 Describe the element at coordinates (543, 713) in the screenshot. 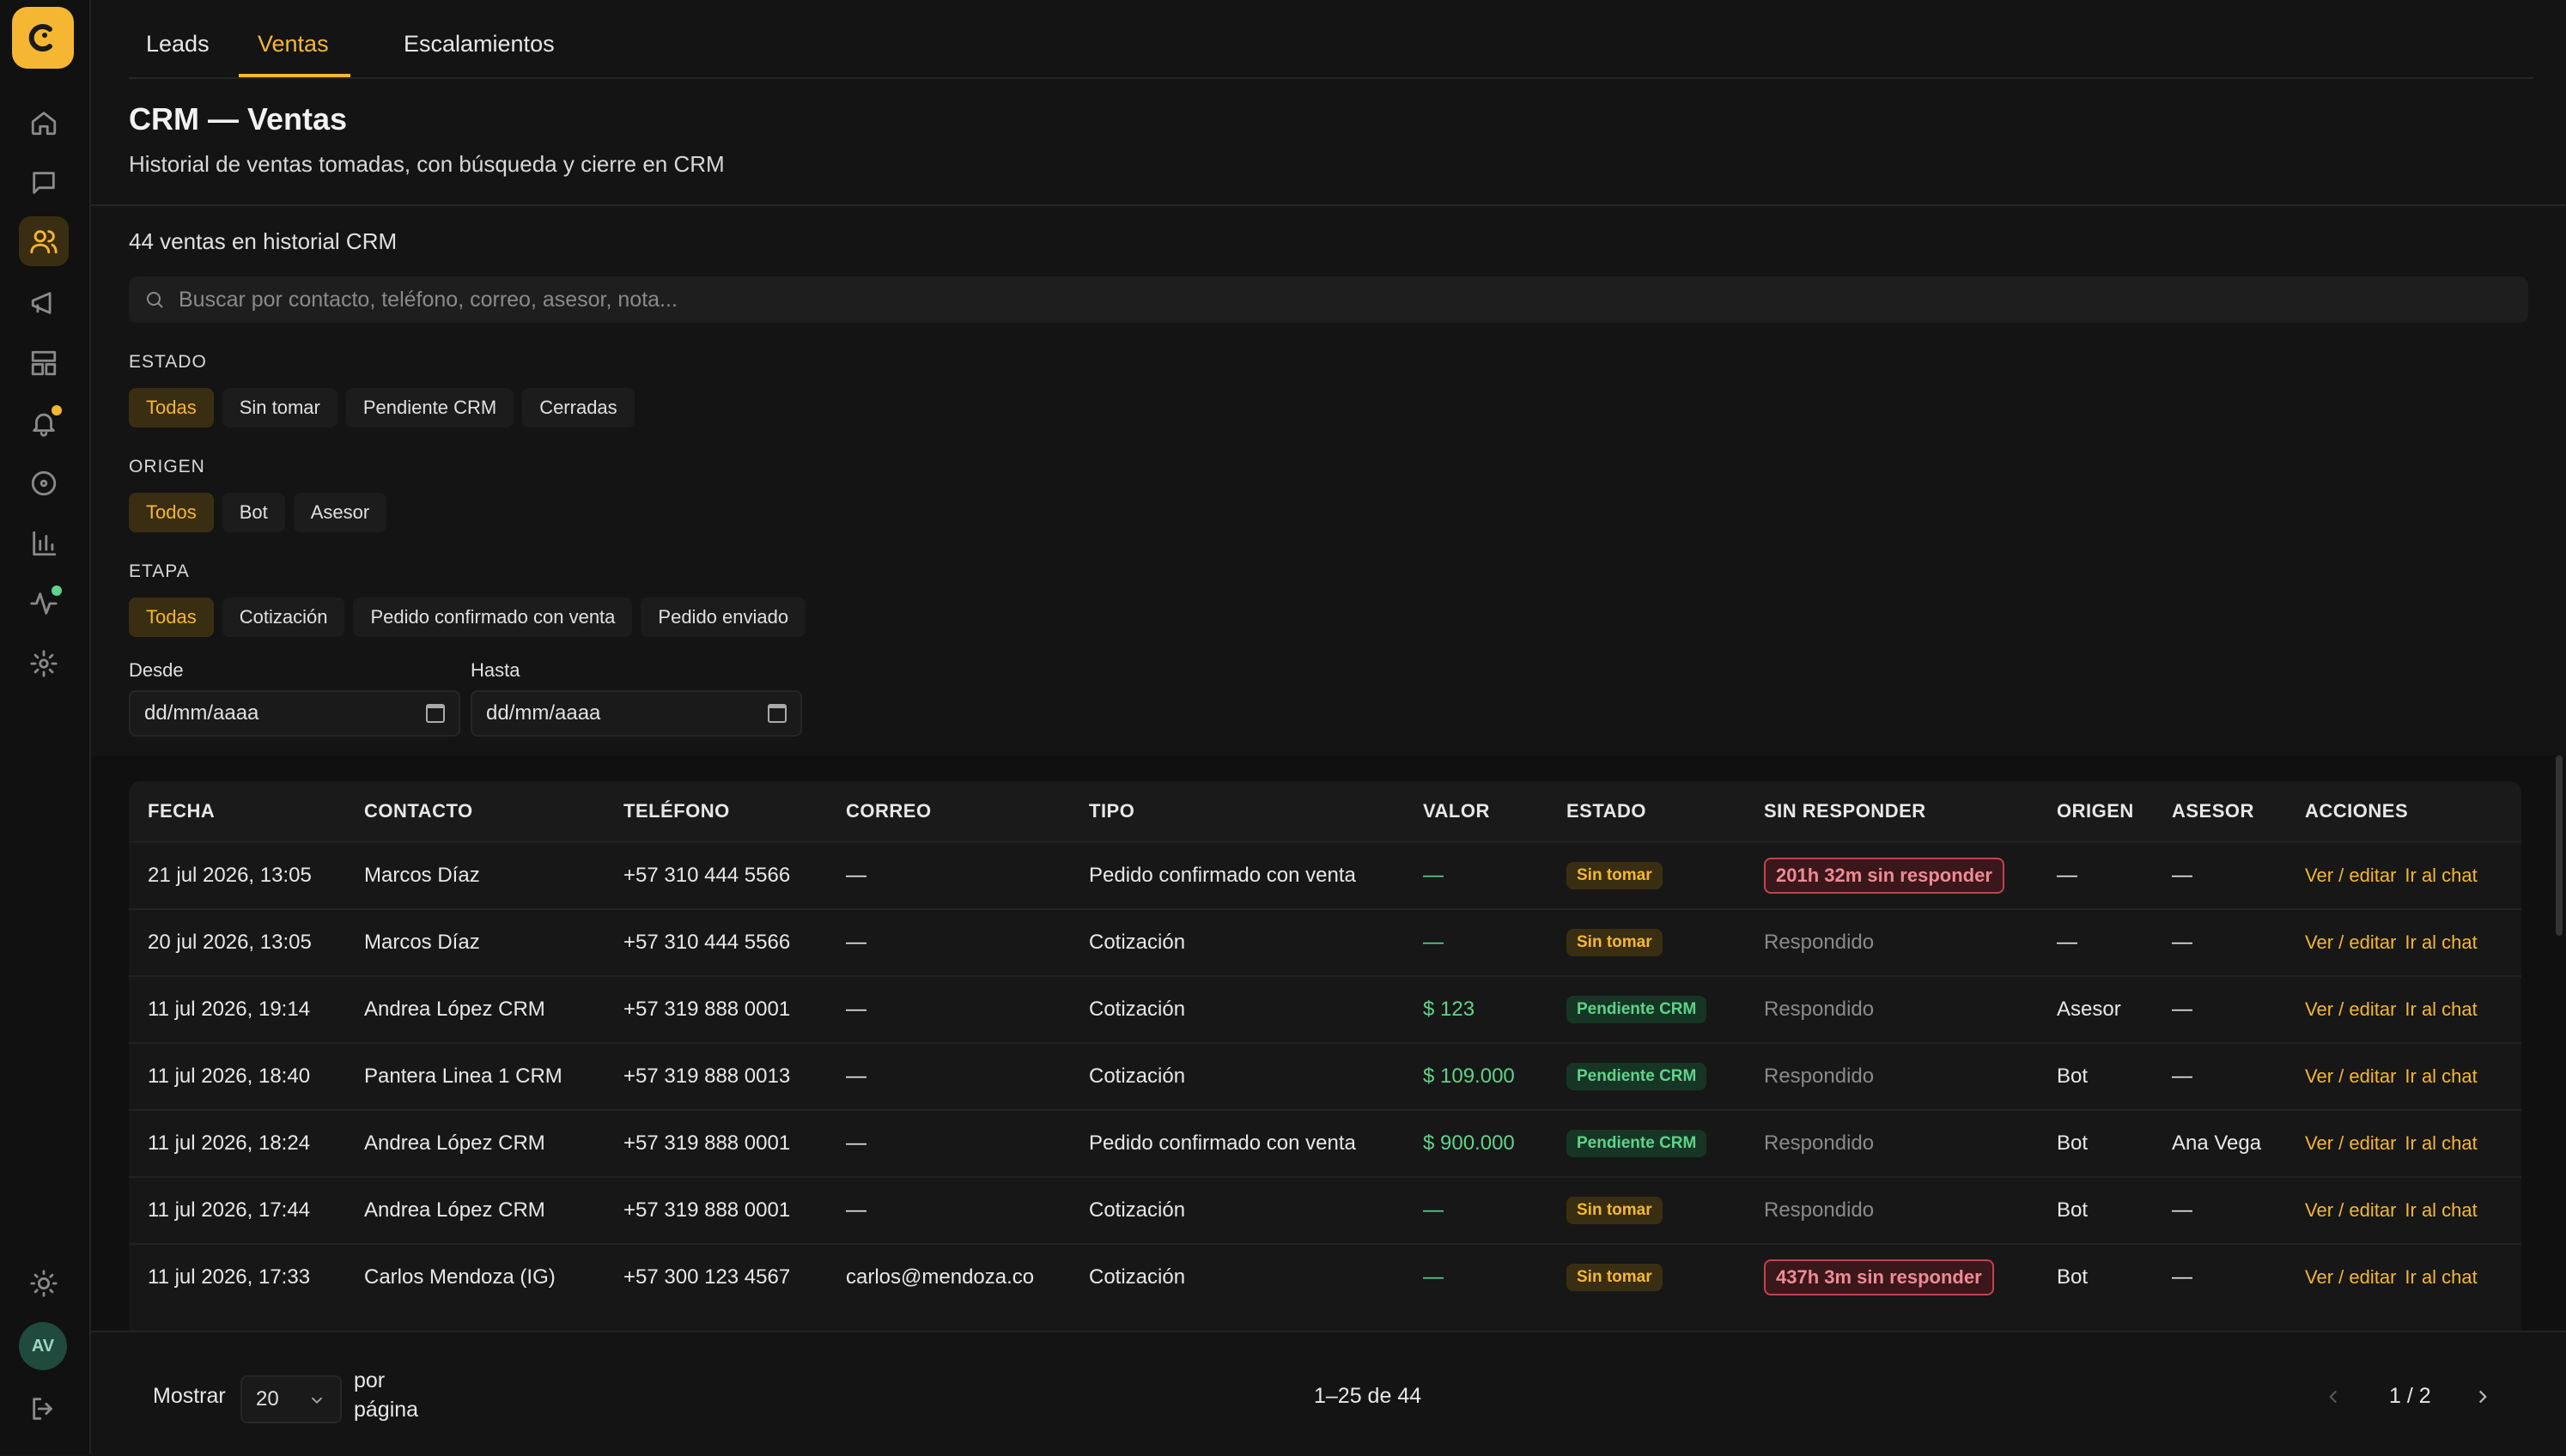

I see `hasta-value: dd/mm/aaaa` at that location.